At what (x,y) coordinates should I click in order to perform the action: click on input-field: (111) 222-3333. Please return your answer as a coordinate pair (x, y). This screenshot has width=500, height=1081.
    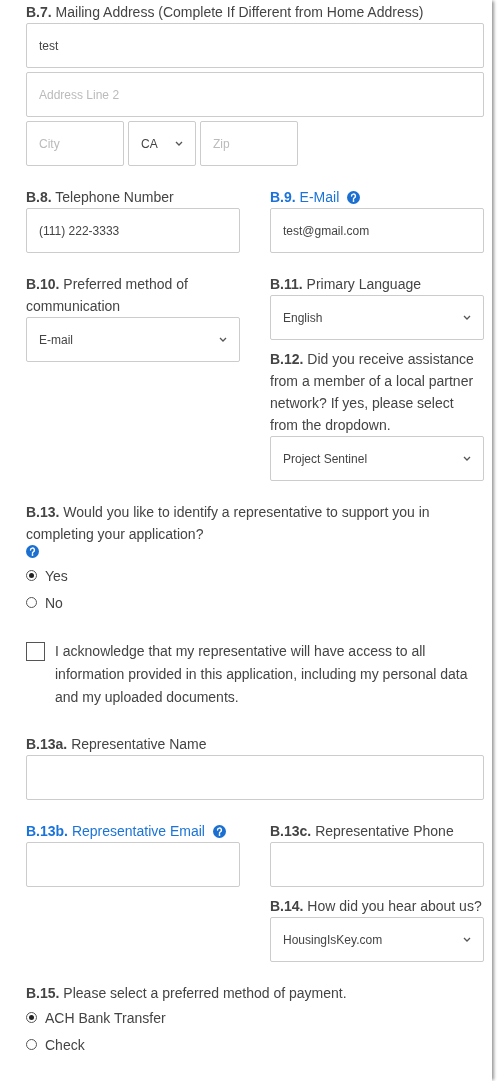
    Looking at the image, I should click on (133, 230).